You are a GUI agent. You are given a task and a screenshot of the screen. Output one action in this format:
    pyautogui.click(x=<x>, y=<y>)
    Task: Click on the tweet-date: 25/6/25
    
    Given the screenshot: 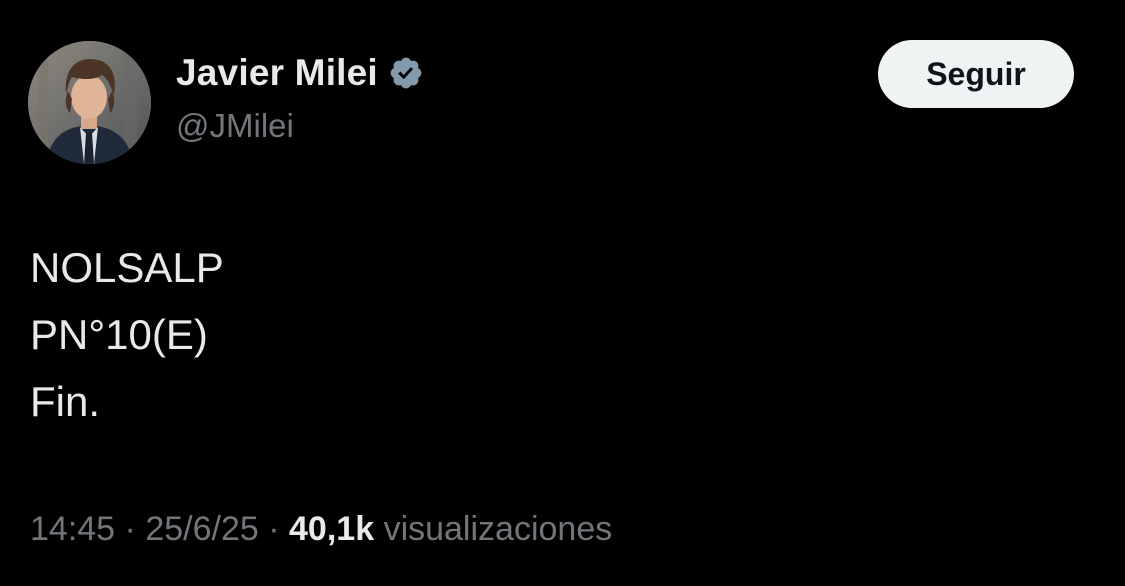 What is the action you would take?
    pyautogui.click(x=201, y=529)
    